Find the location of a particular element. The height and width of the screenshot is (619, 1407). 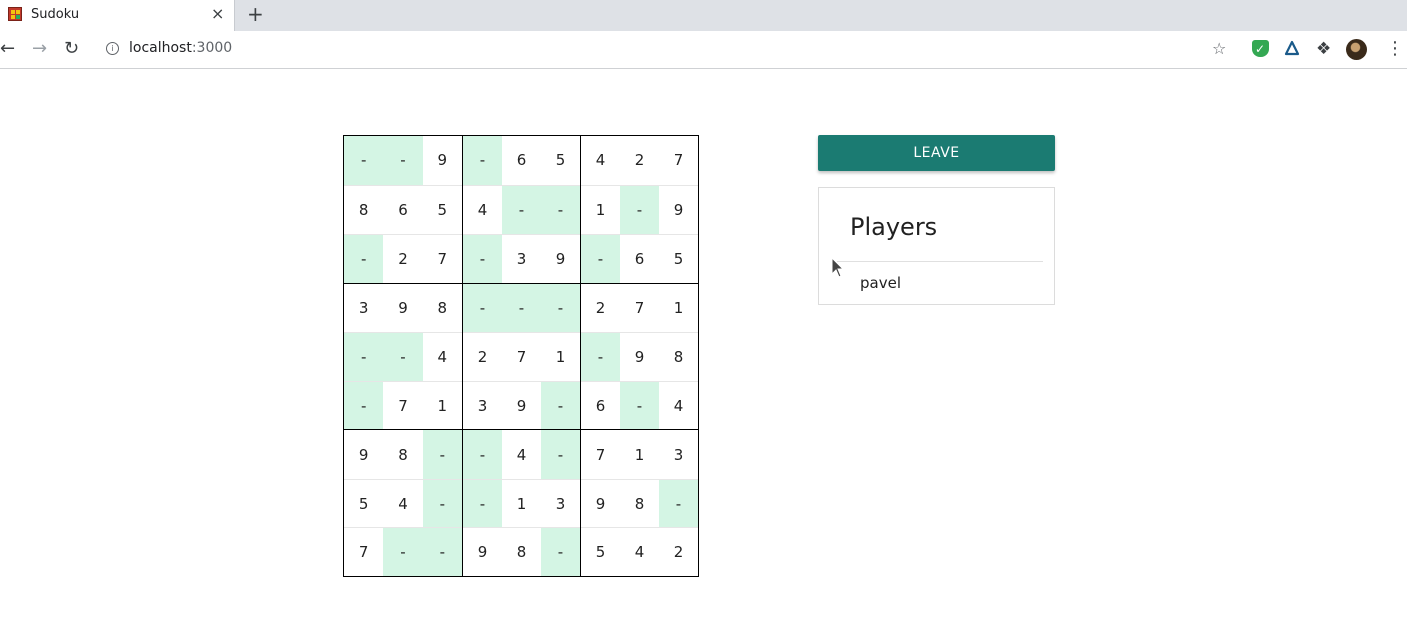

info-icon: i is located at coordinates (112, 48).